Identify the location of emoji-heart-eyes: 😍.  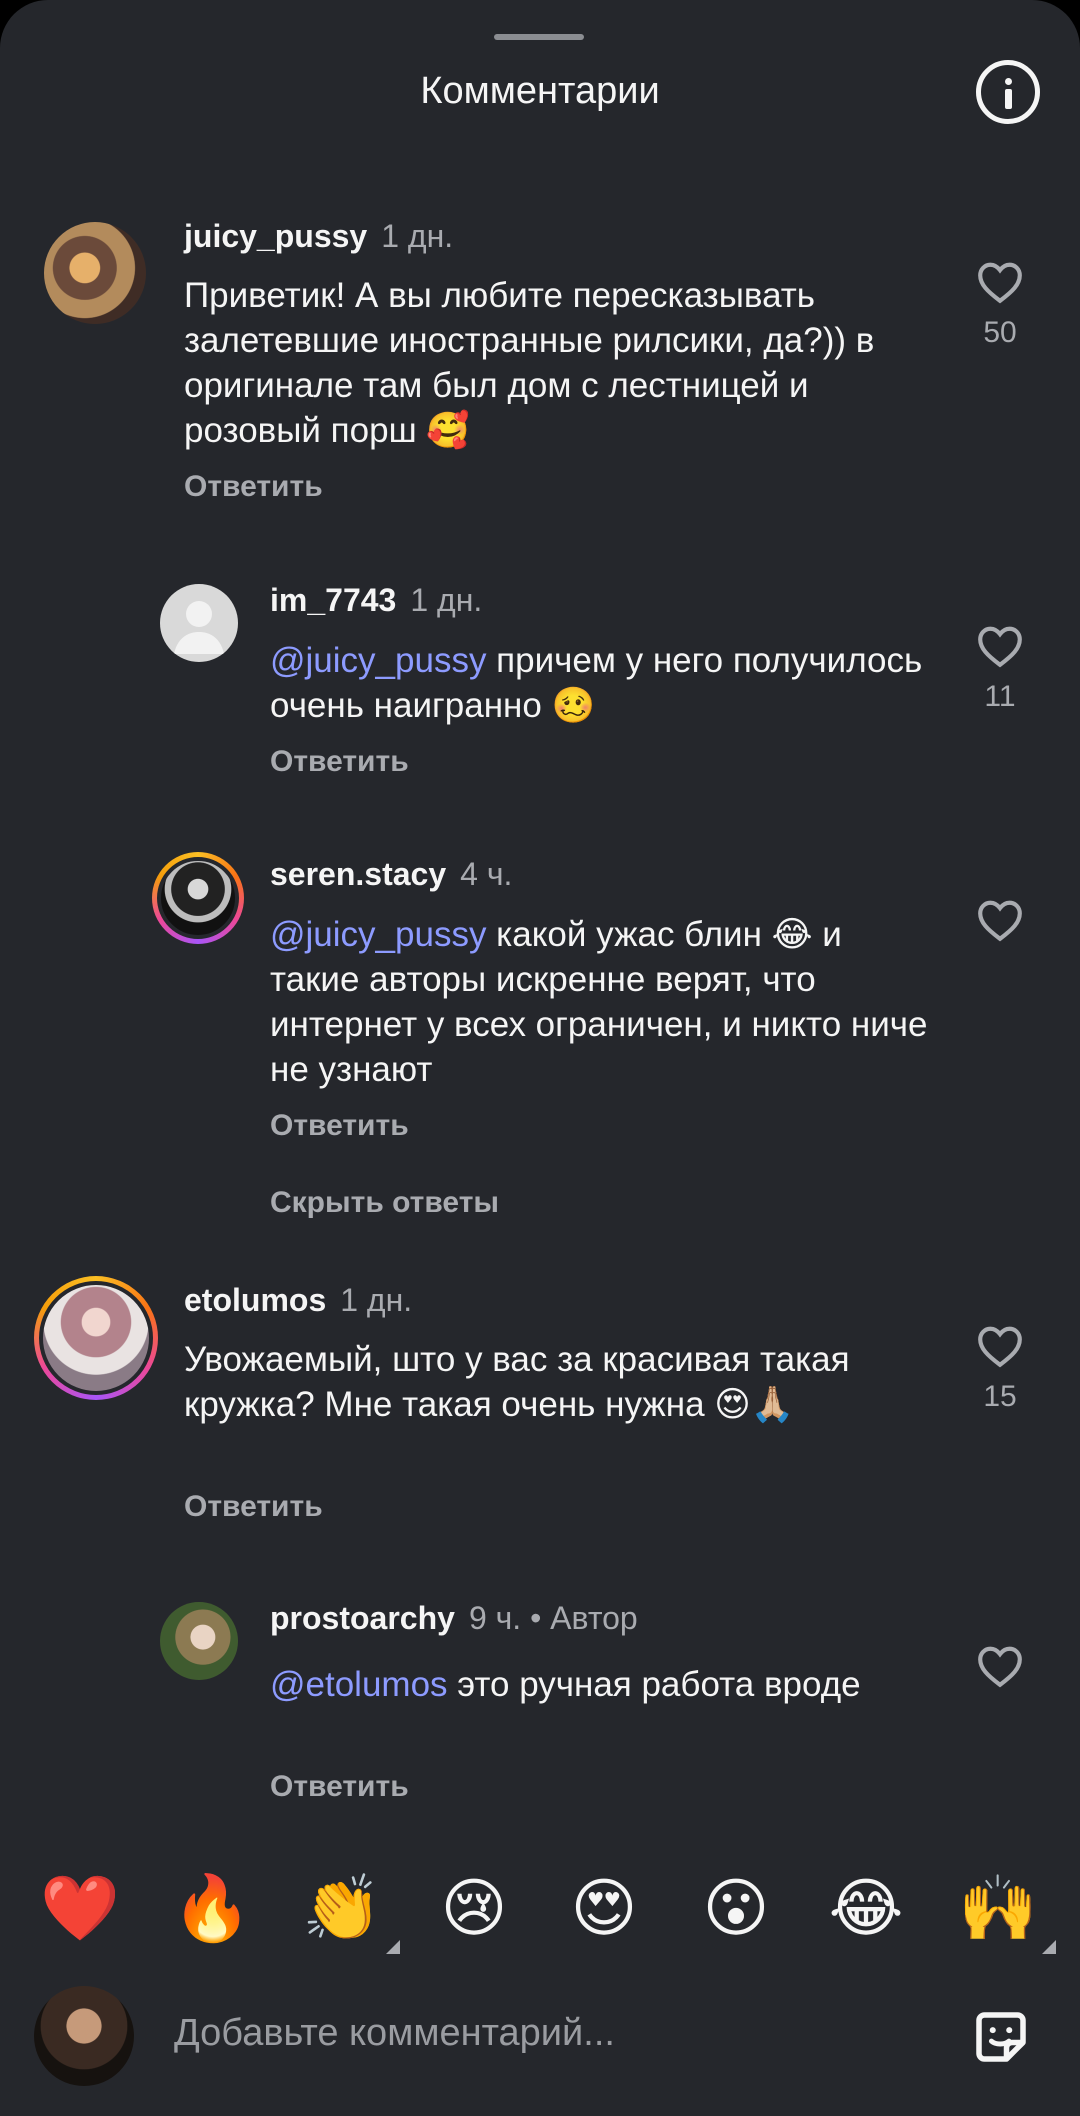
(604, 1908).